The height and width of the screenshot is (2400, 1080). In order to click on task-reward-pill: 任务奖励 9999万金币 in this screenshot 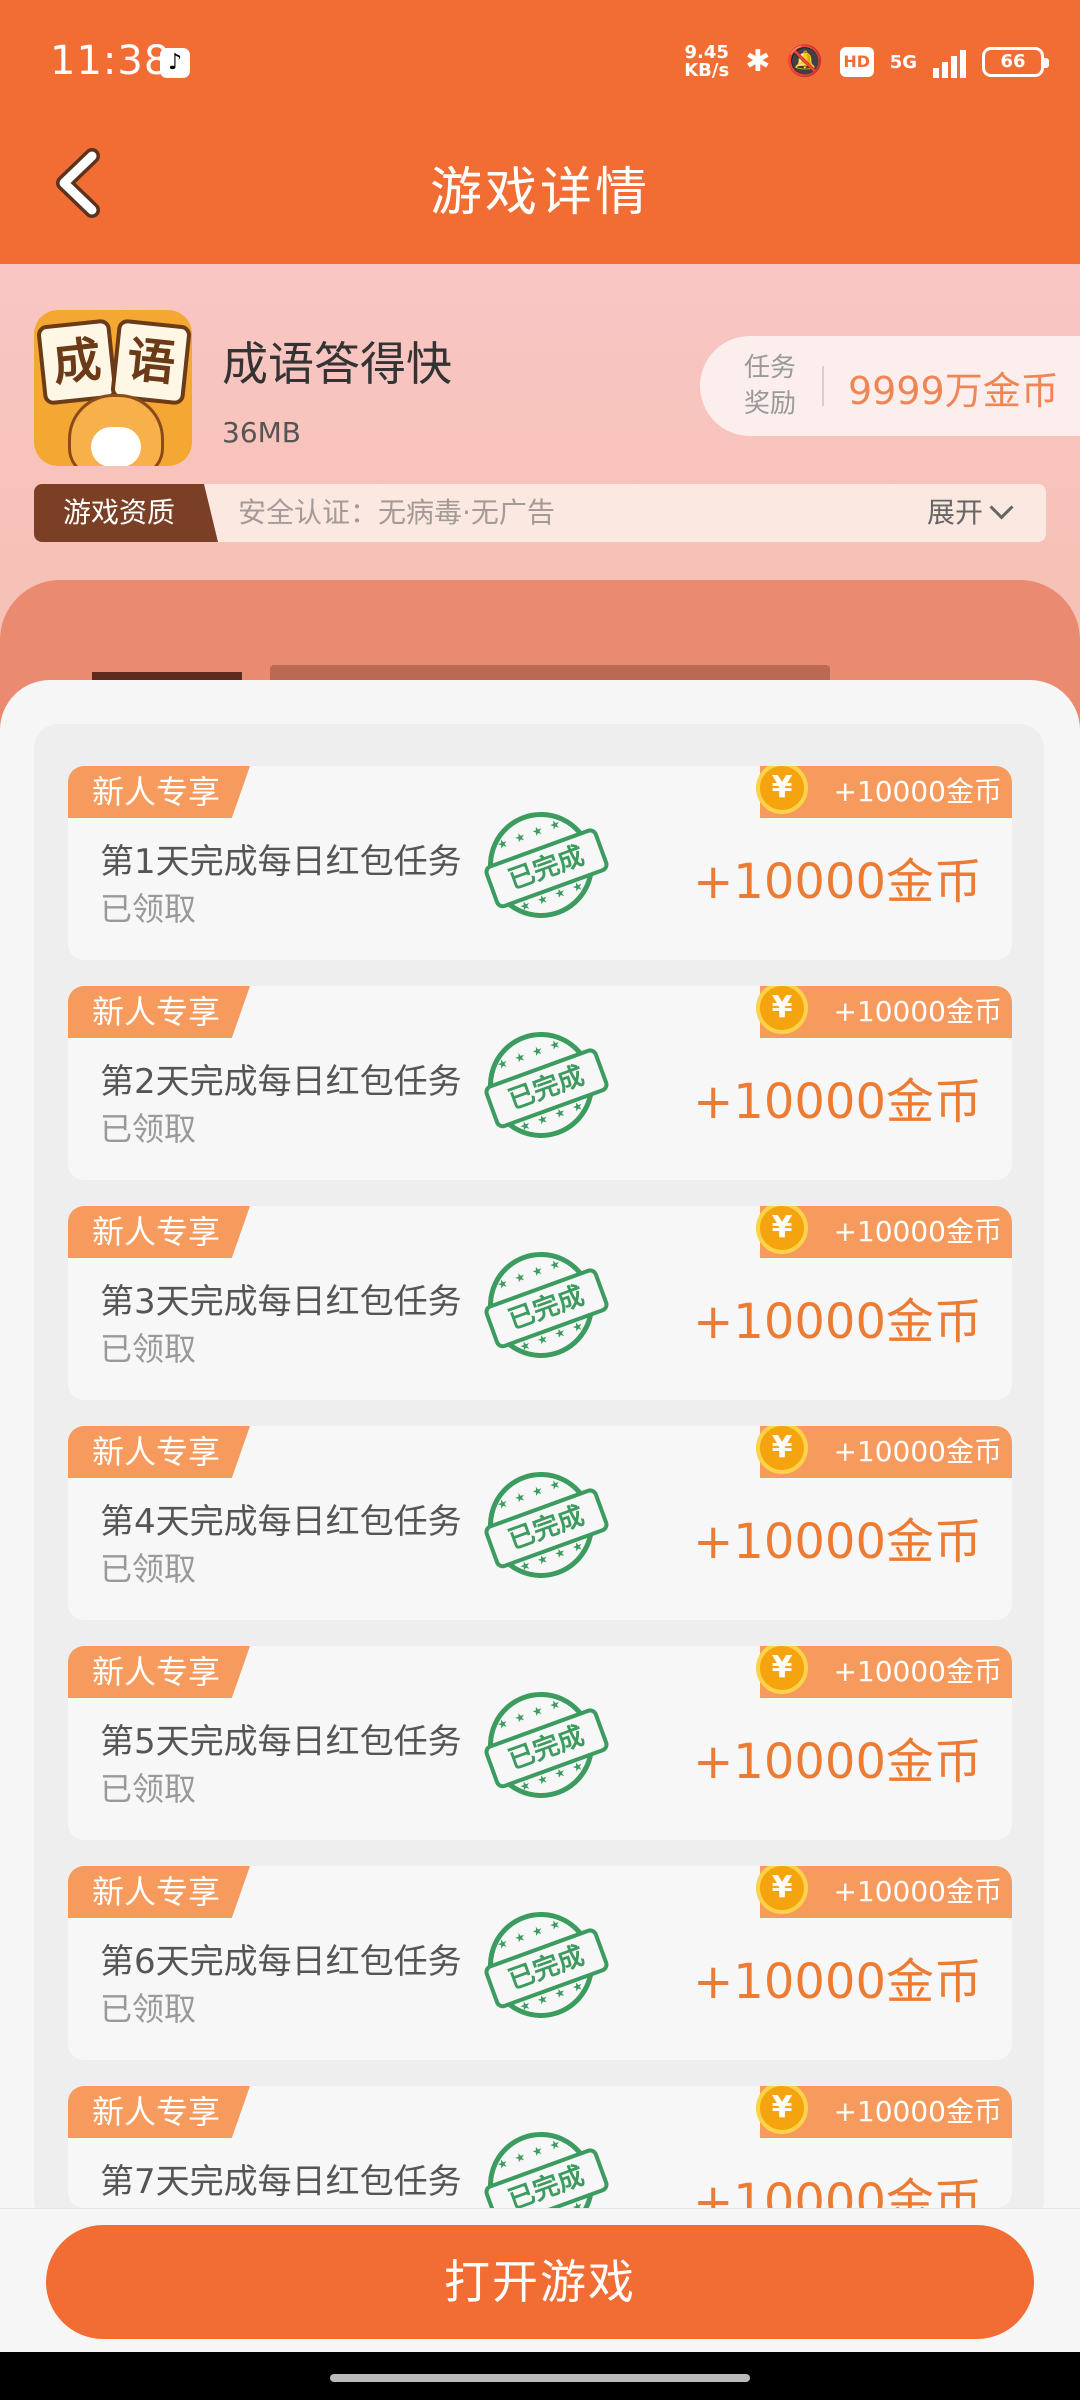, I will do `click(890, 386)`.